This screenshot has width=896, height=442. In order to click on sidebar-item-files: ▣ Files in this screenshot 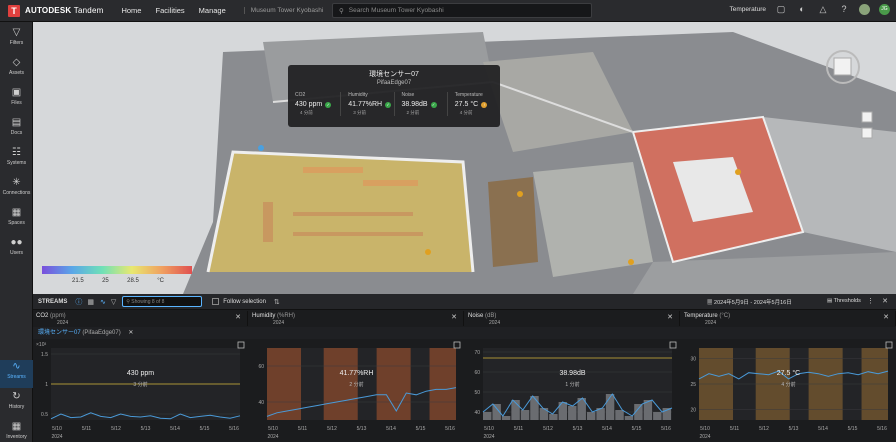, I will do `click(16, 100)`.